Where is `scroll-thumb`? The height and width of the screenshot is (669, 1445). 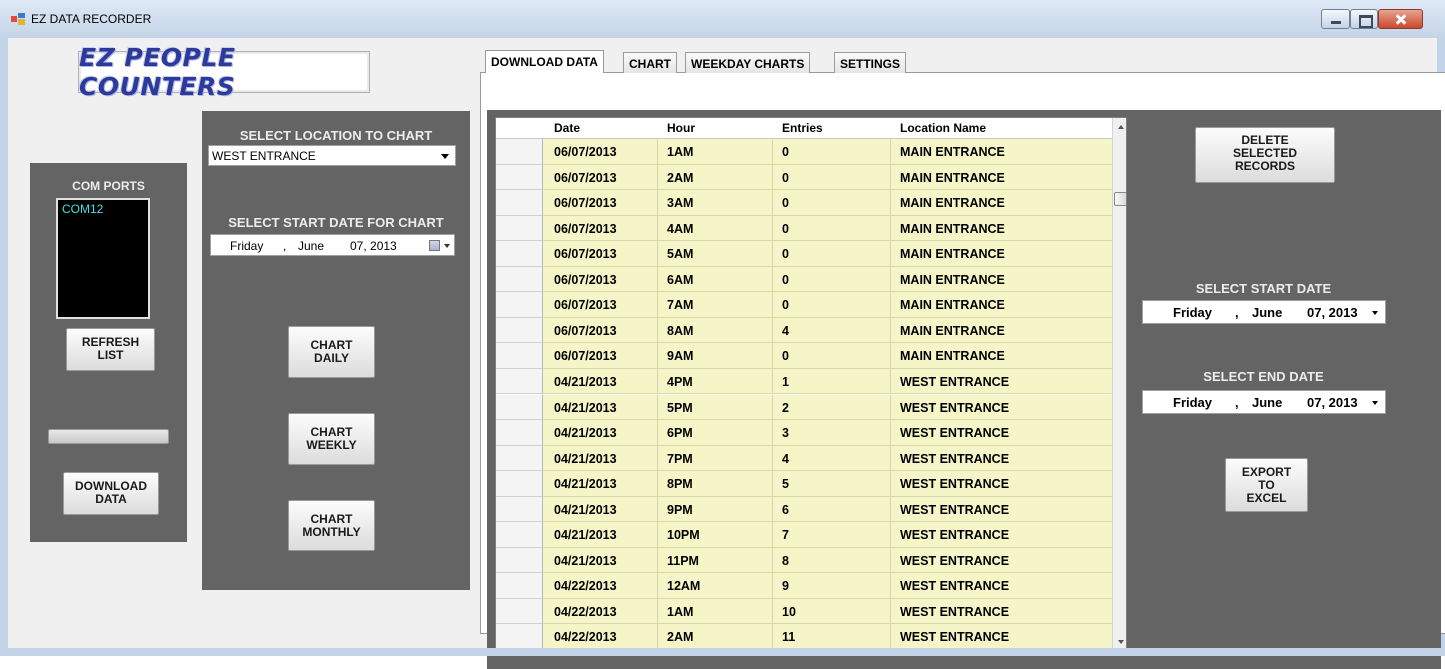
scroll-thumb is located at coordinates (1120, 199).